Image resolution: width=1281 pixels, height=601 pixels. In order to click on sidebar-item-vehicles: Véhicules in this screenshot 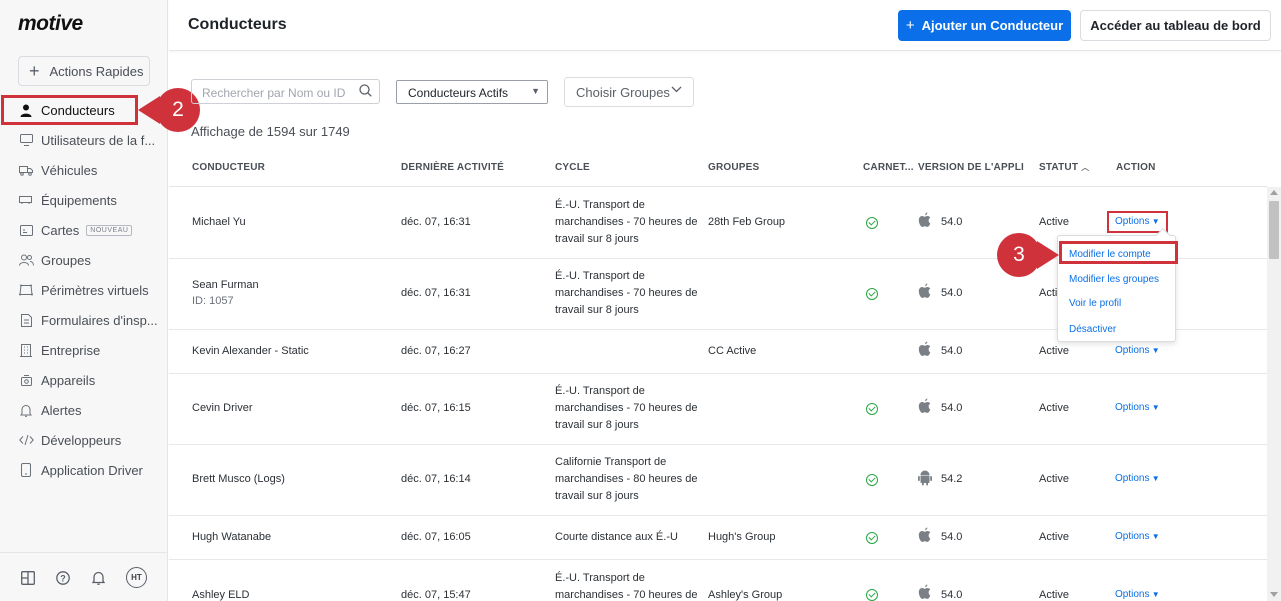, I will do `click(84, 170)`.